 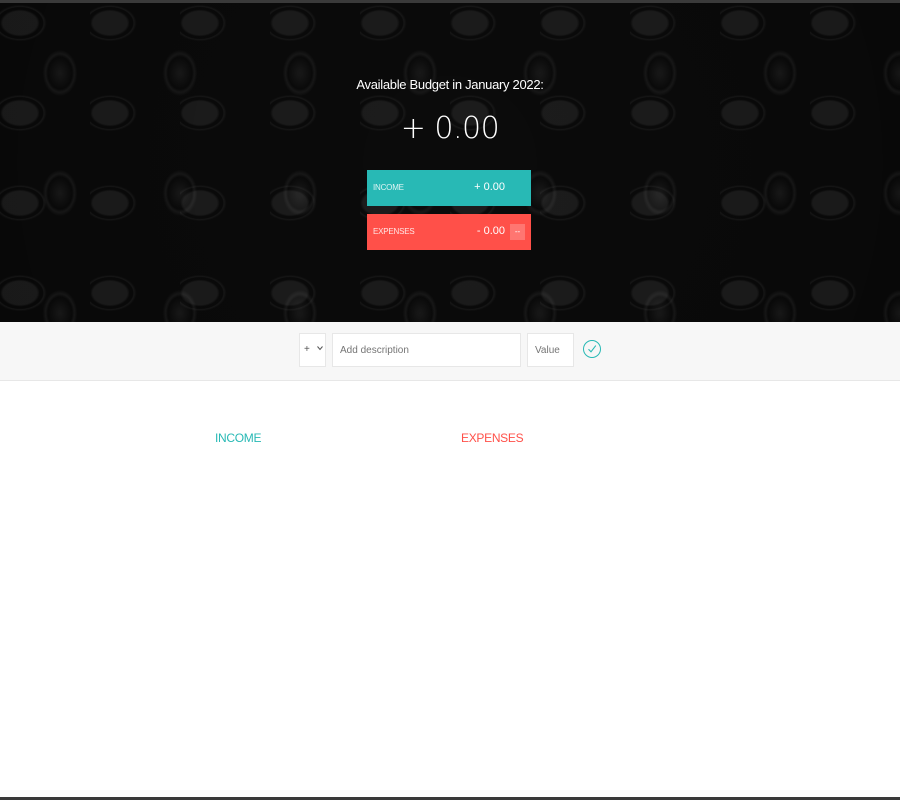 I want to click on expenses-list-title: EXPENSES, so click(x=492, y=438).